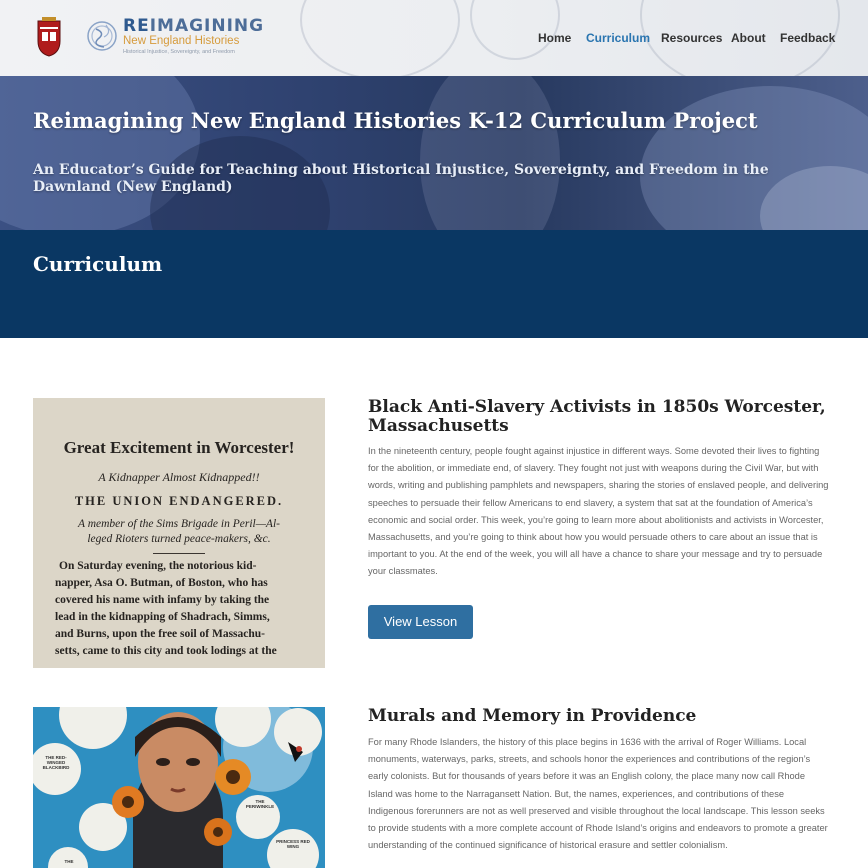  What do you see at coordinates (748, 38) in the screenshot?
I see `nav-item-about: About` at bounding box center [748, 38].